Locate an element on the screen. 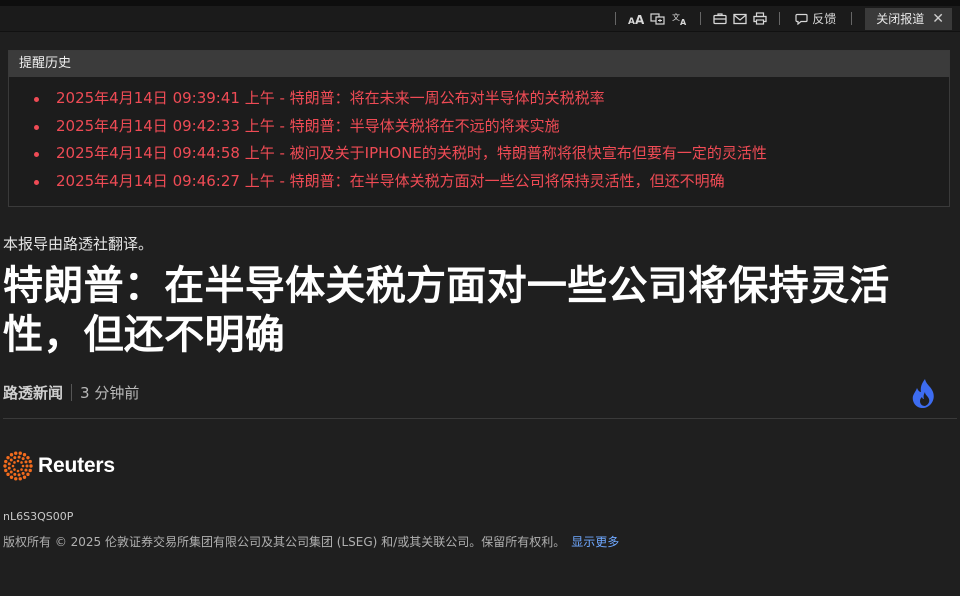 This screenshot has width=960, height=596. font-size-button: A A is located at coordinates (636, 19).